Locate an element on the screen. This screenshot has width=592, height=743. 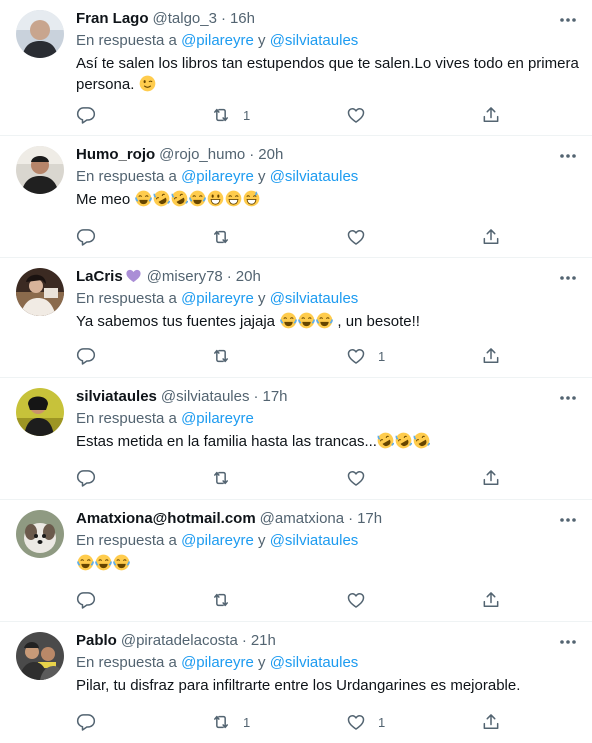
author-handle: @rojo_humo is located at coordinates (202, 155).